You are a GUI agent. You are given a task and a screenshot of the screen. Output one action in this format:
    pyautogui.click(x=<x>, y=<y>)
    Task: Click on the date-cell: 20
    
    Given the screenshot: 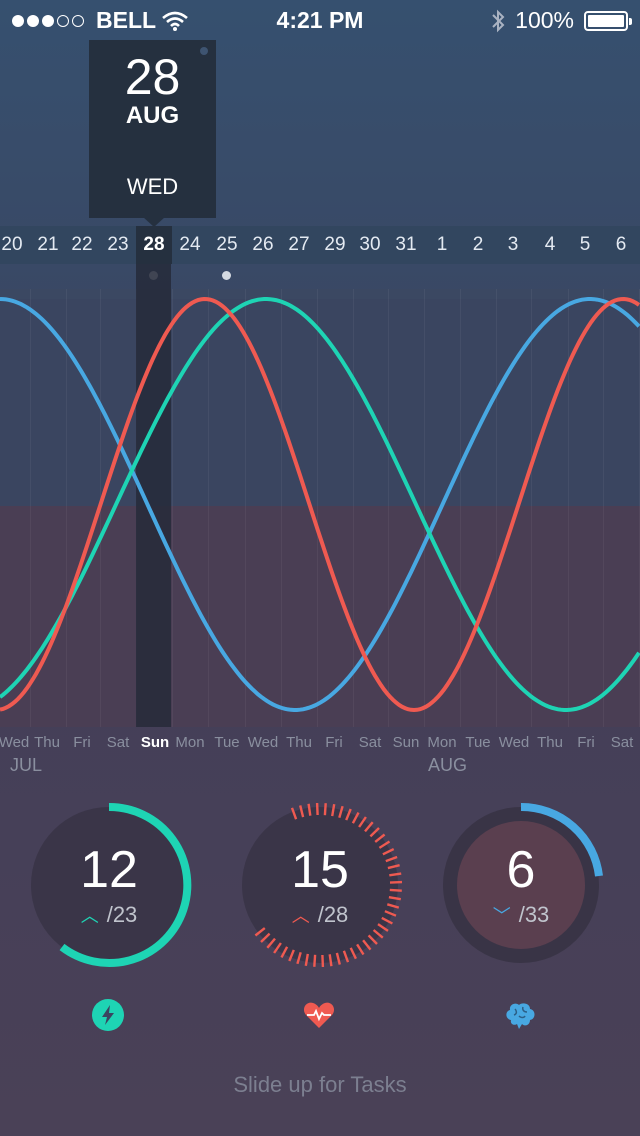 What is the action you would take?
    pyautogui.click(x=15, y=245)
    